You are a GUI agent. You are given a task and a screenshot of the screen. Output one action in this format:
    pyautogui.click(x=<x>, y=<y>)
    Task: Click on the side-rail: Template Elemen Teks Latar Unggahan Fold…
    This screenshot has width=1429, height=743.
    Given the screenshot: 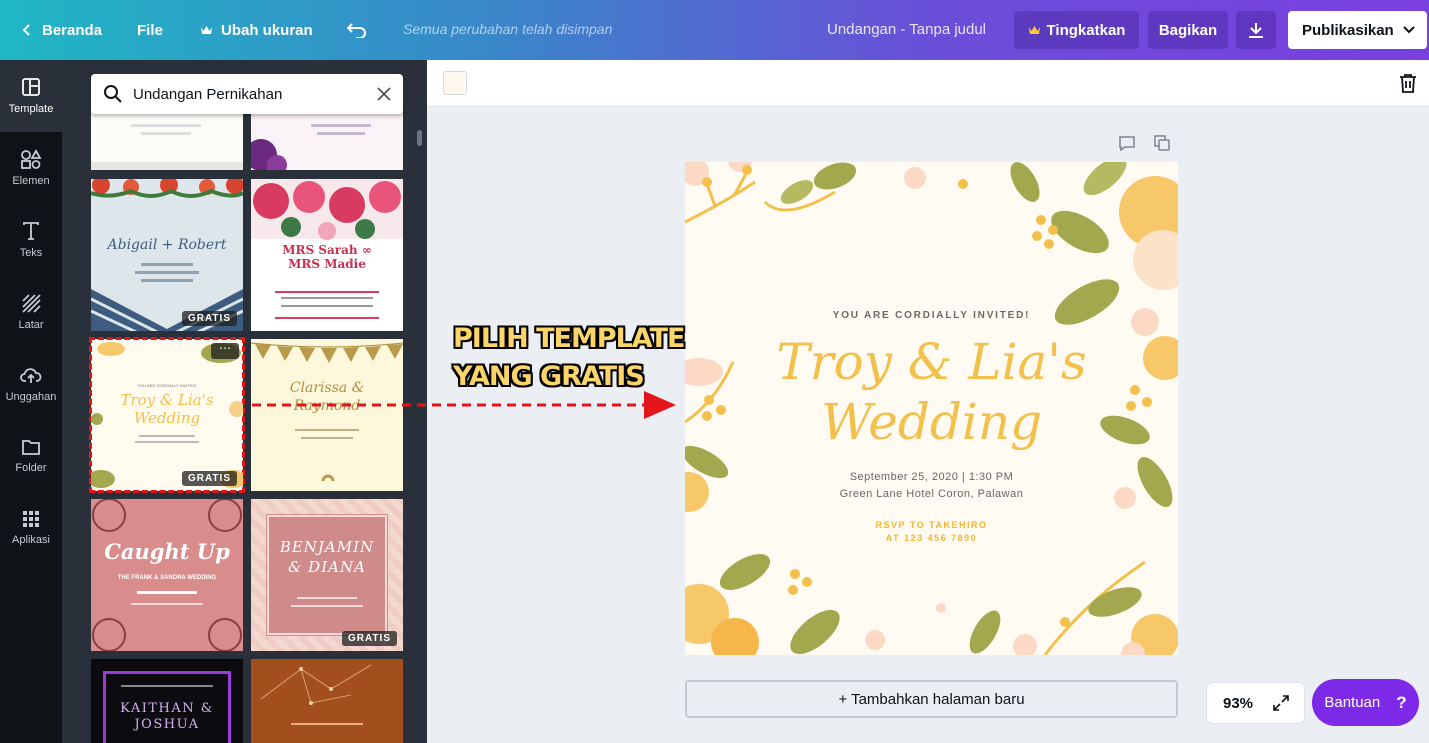 What is the action you would take?
    pyautogui.click(x=31, y=401)
    